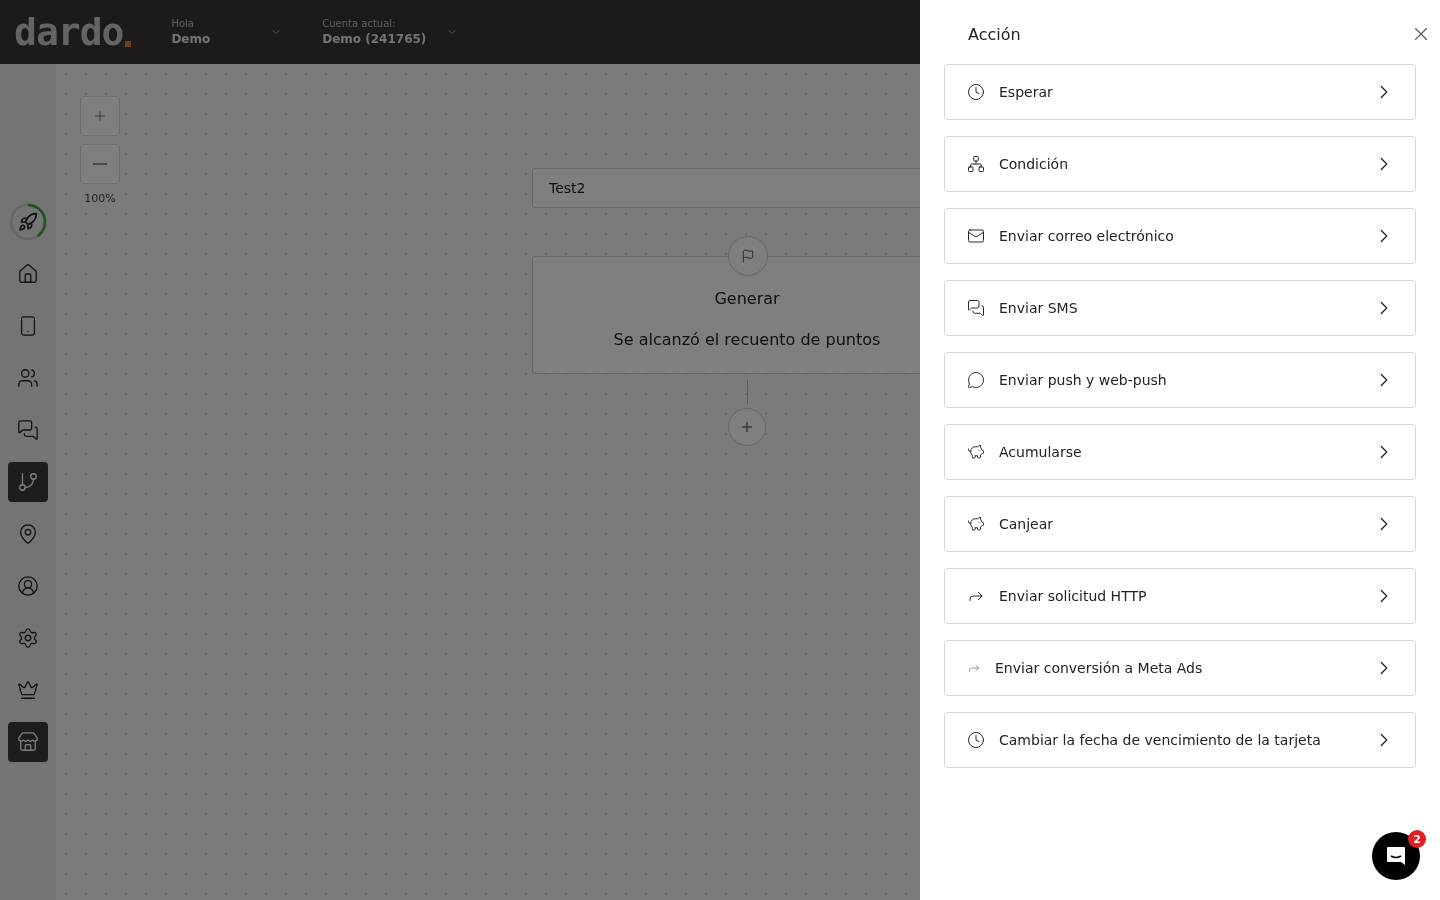 The image size is (1440, 900). What do you see at coordinates (1417, 839) in the screenshot?
I see `notification-badge: 2` at bounding box center [1417, 839].